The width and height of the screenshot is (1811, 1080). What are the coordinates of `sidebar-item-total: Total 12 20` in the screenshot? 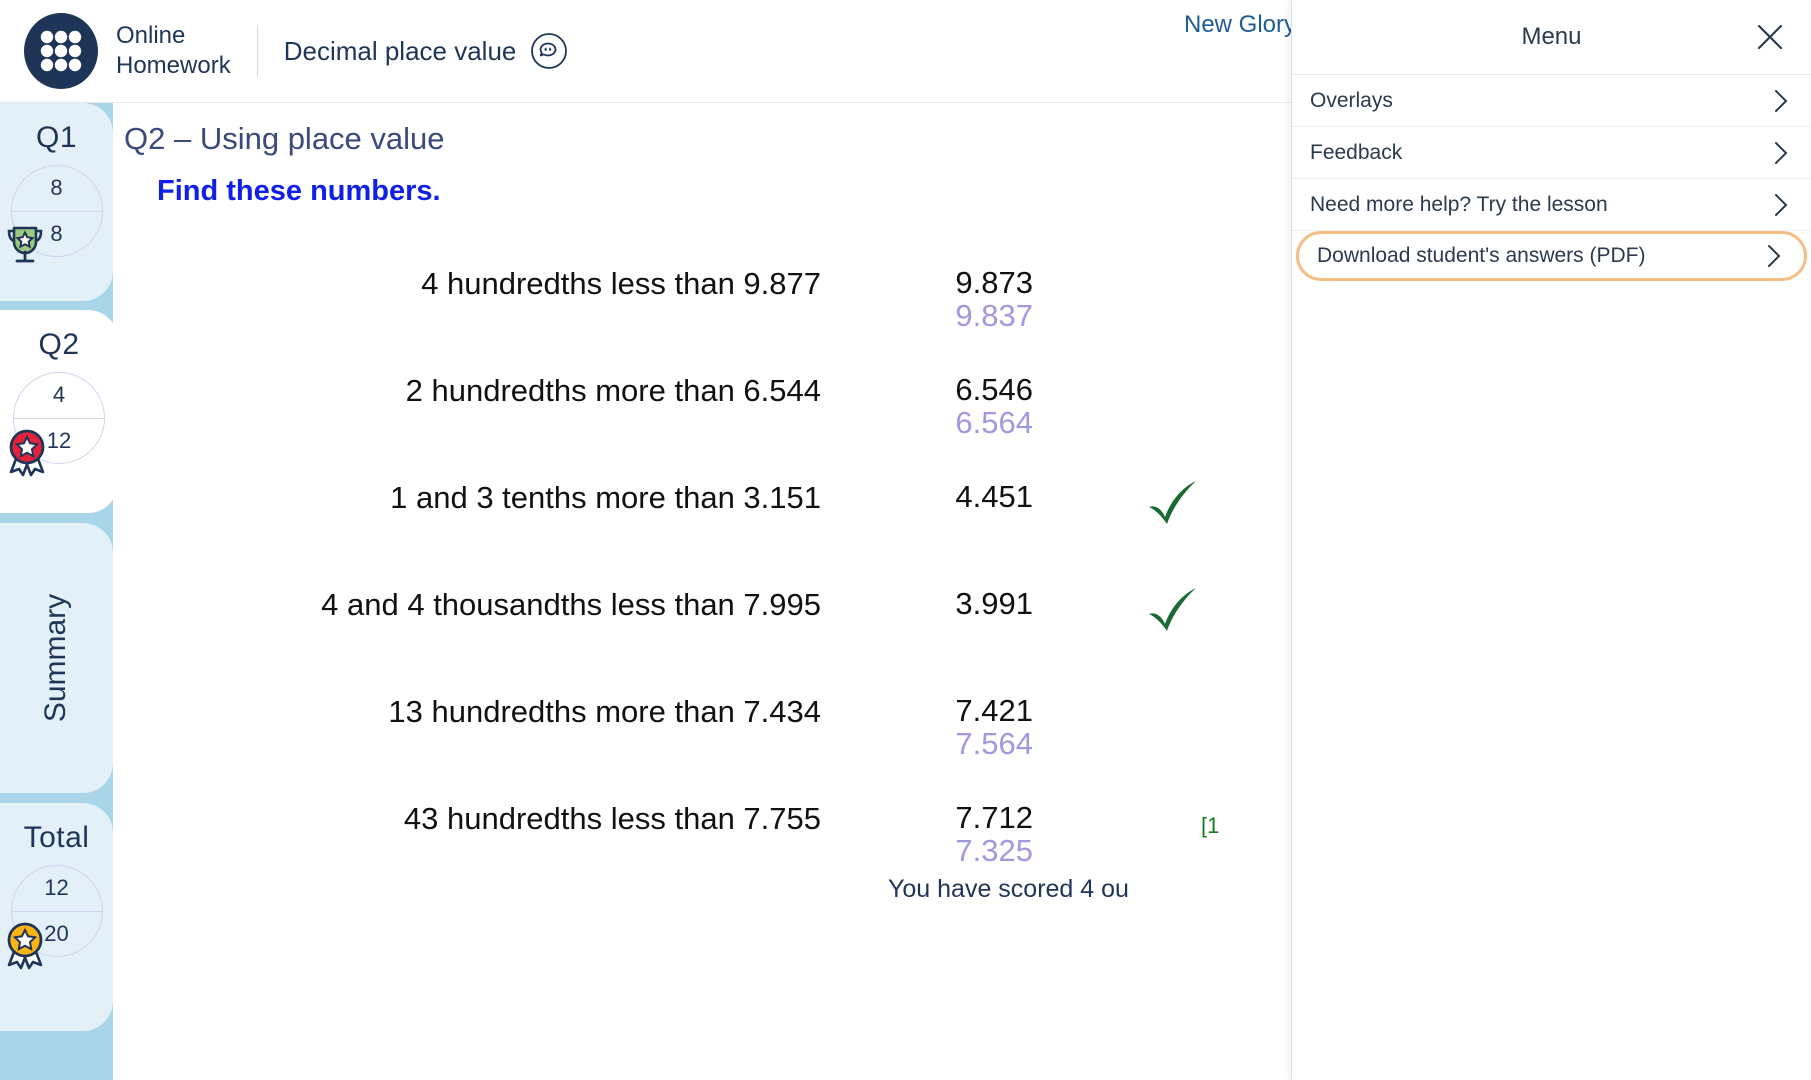 It's located at (56, 917).